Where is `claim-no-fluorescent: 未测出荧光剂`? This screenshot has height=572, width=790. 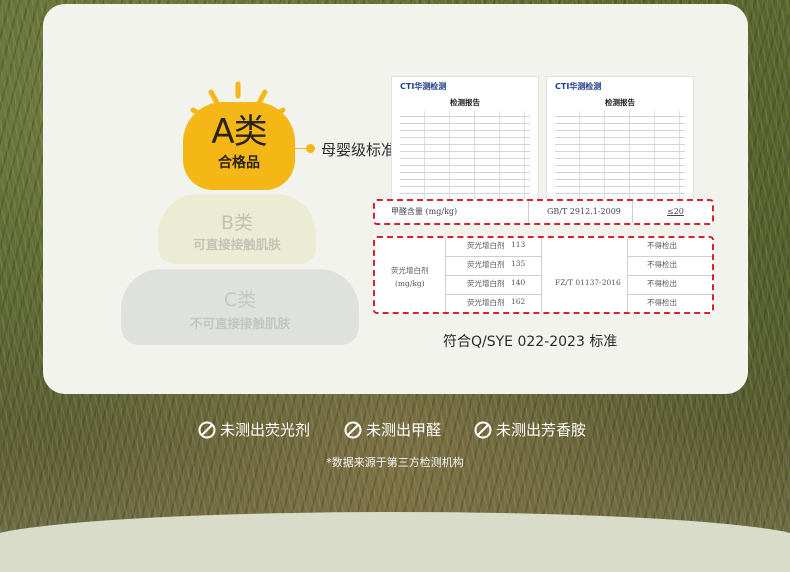
claim-no-fluorescent: 未测出荧光剂 is located at coordinates (263, 430).